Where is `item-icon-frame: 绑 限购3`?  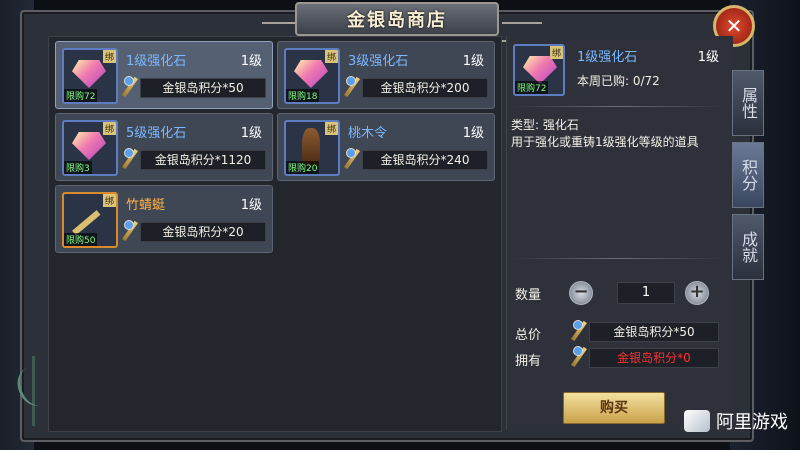
item-icon-frame: 绑 限购3 is located at coordinates (90, 148).